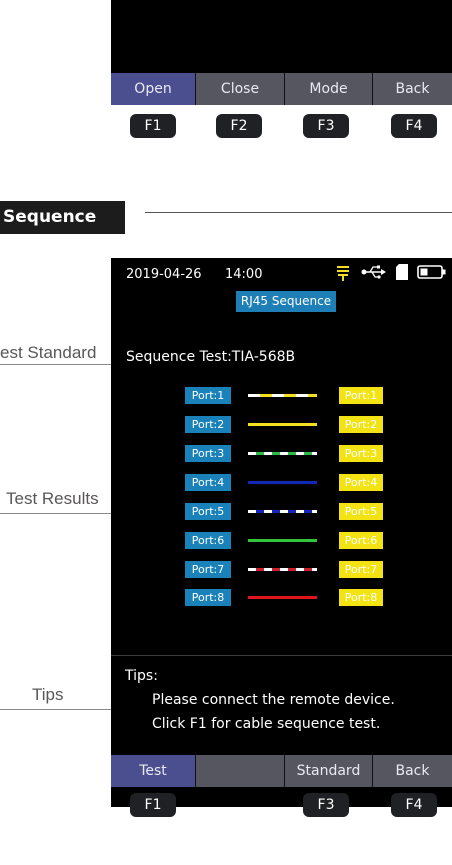 The height and width of the screenshot is (865, 452). What do you see at coordinates (414, 805) in the screenshot?
I see `f4-key-bottom: F4` at bounding box center [414, 805].